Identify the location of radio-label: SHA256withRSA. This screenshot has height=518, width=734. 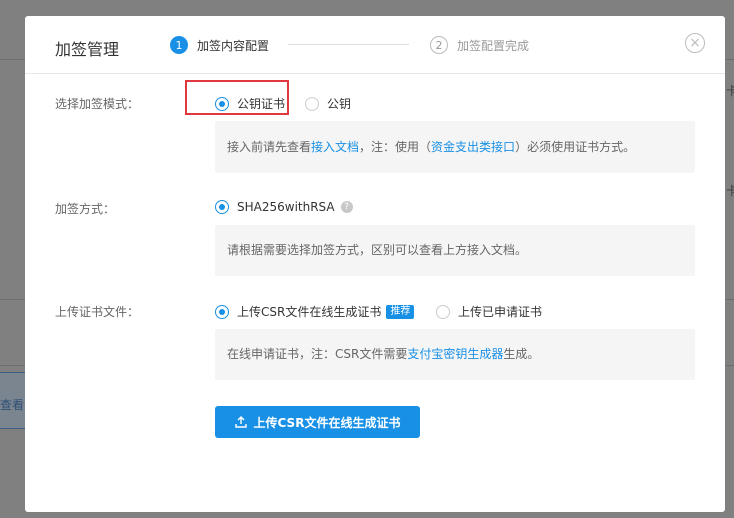
(286, 207).